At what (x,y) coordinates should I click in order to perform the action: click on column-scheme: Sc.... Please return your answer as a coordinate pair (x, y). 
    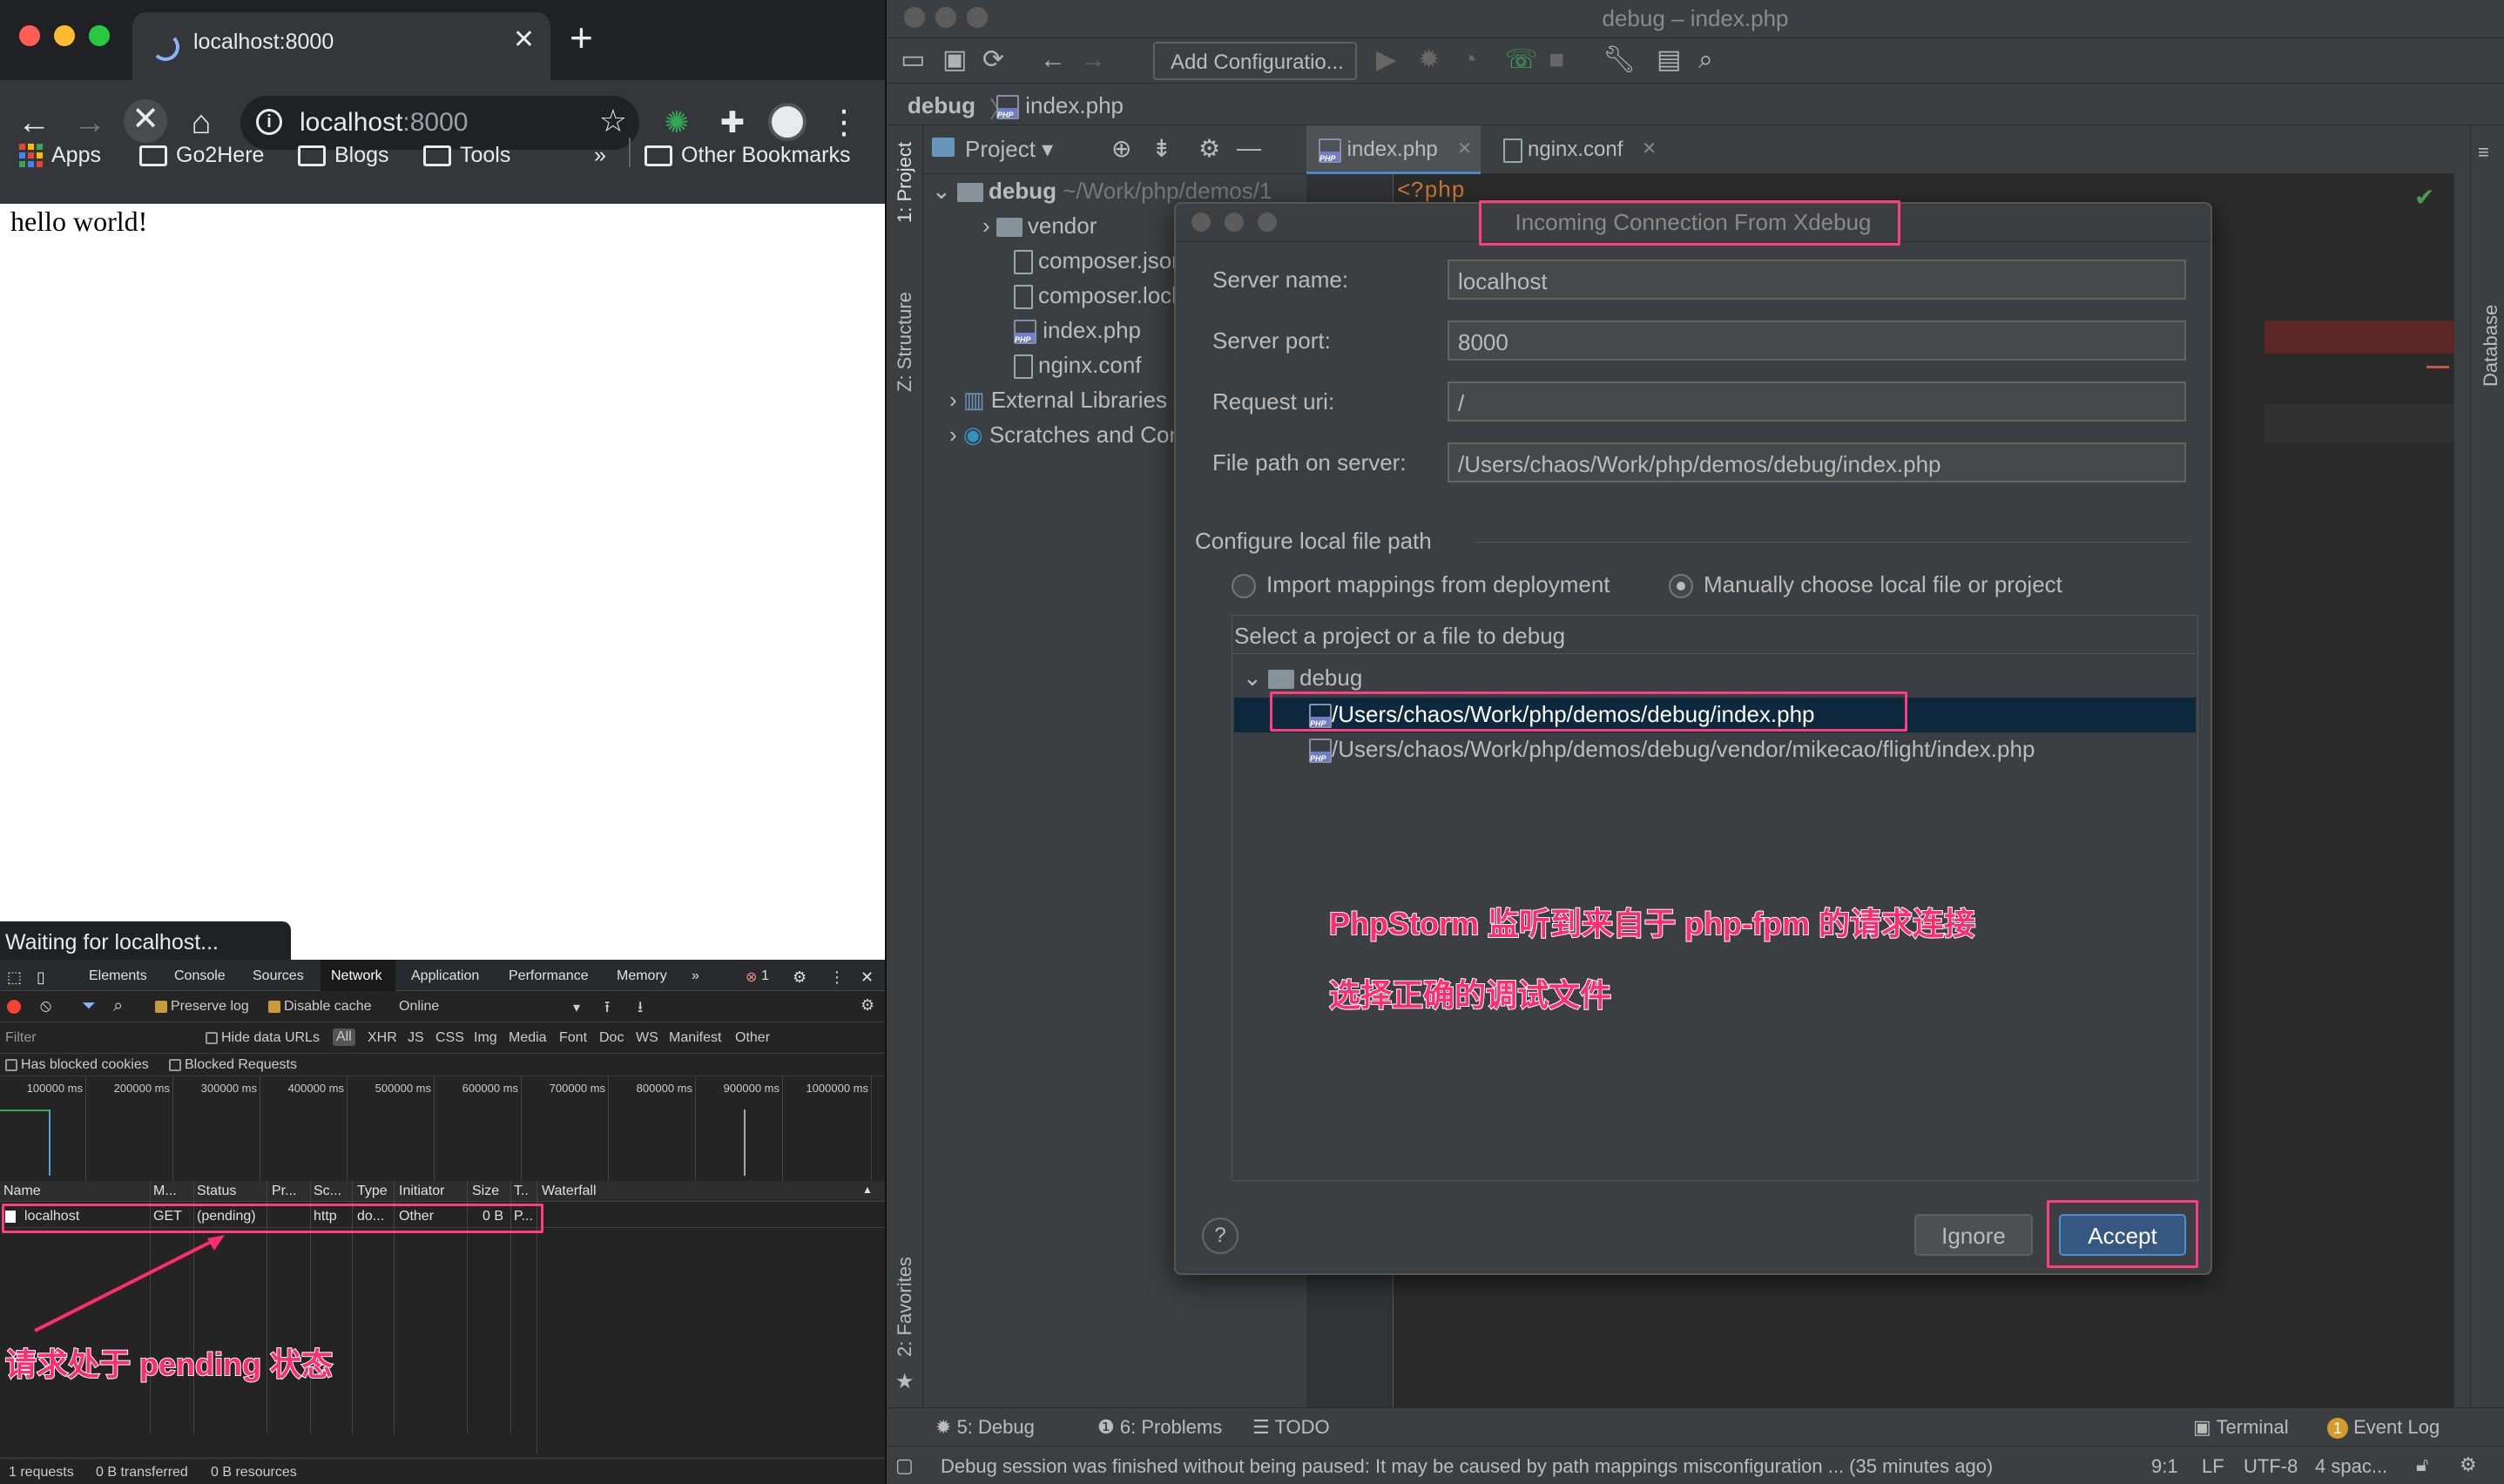
    Looking at the image, I should click on (327, 1191).